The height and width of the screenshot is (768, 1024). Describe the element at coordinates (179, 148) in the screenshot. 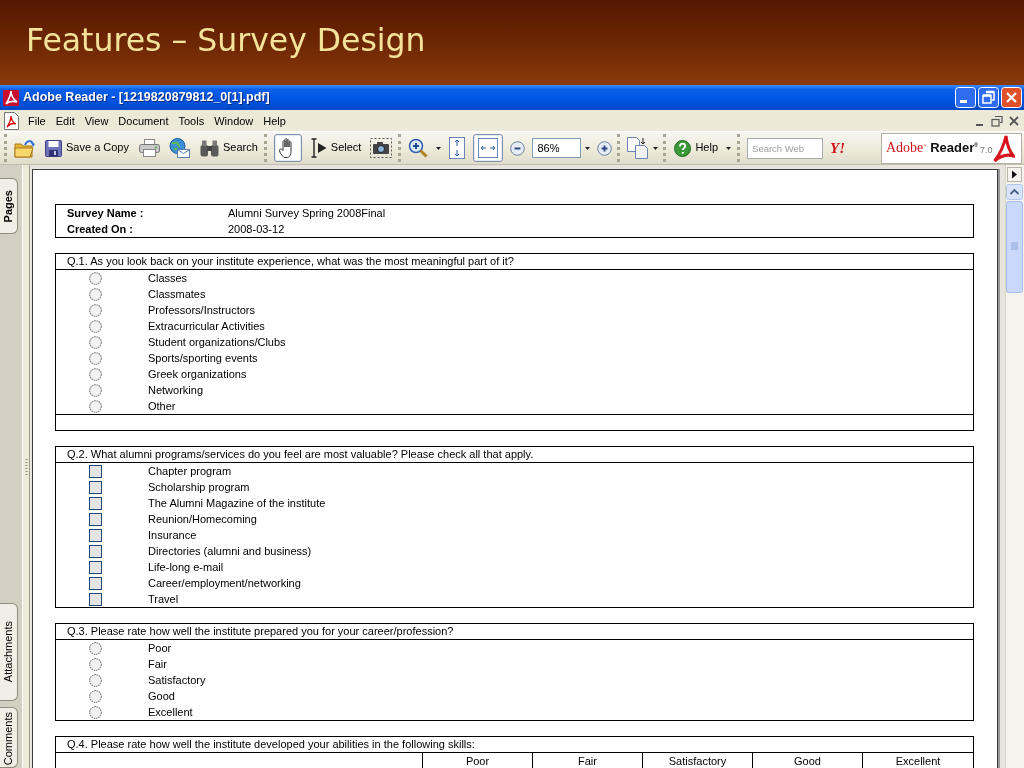

I see `globe-envelope-icon` at that location.